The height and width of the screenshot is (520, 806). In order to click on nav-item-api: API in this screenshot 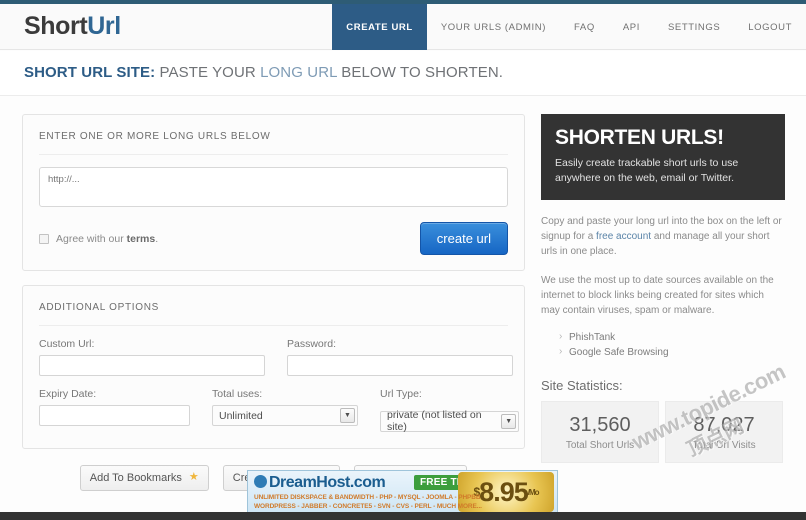, I will do `click(631, 27)`.